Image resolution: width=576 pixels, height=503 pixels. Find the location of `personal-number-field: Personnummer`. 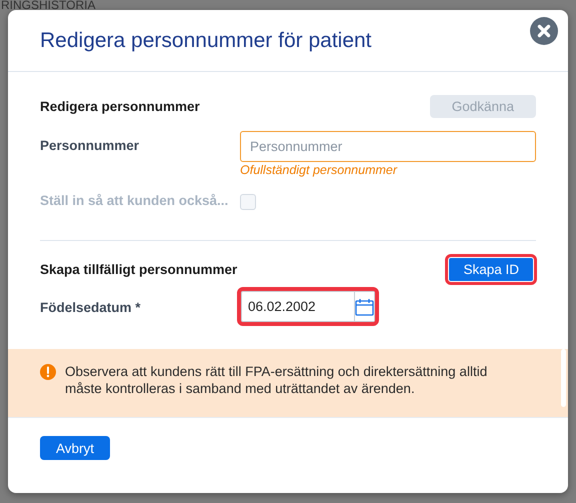

personal-number-field: Personnummer is located at coordinates (388, 146).